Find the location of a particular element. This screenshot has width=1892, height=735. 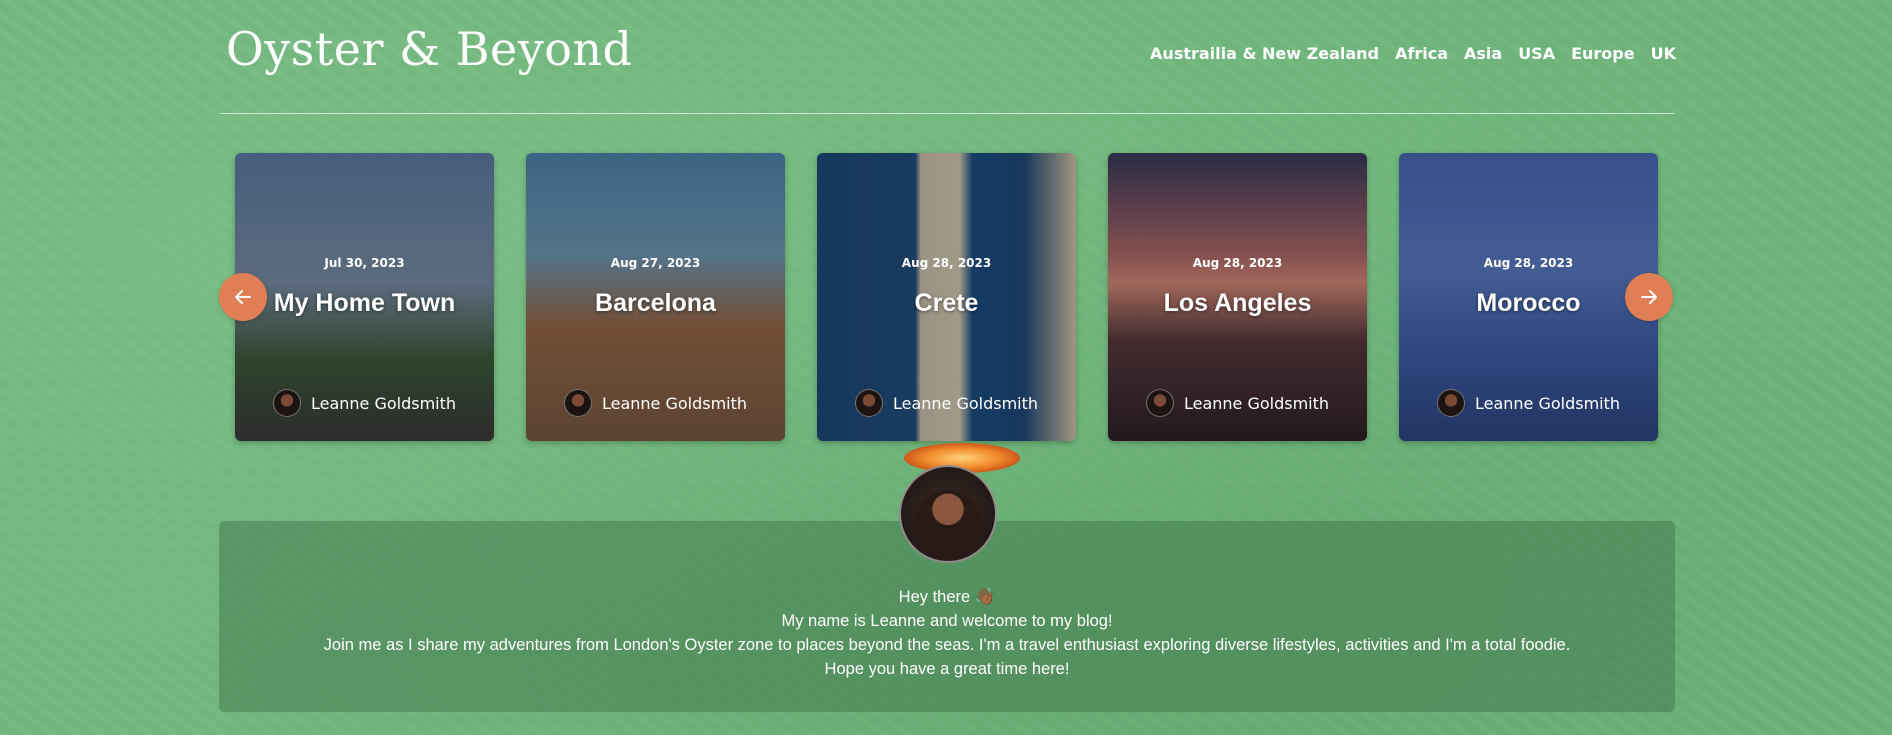

carousel-next-button is located at coordinates (1649, 297).